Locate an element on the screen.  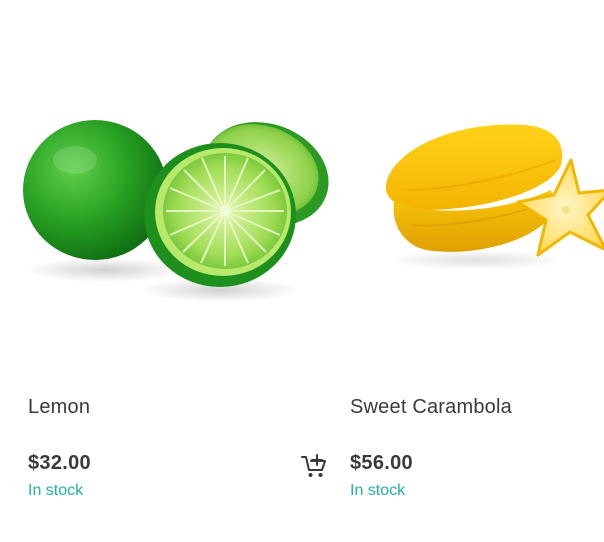
product-name: Sweet Carambola is located at coordinates (431, 407).